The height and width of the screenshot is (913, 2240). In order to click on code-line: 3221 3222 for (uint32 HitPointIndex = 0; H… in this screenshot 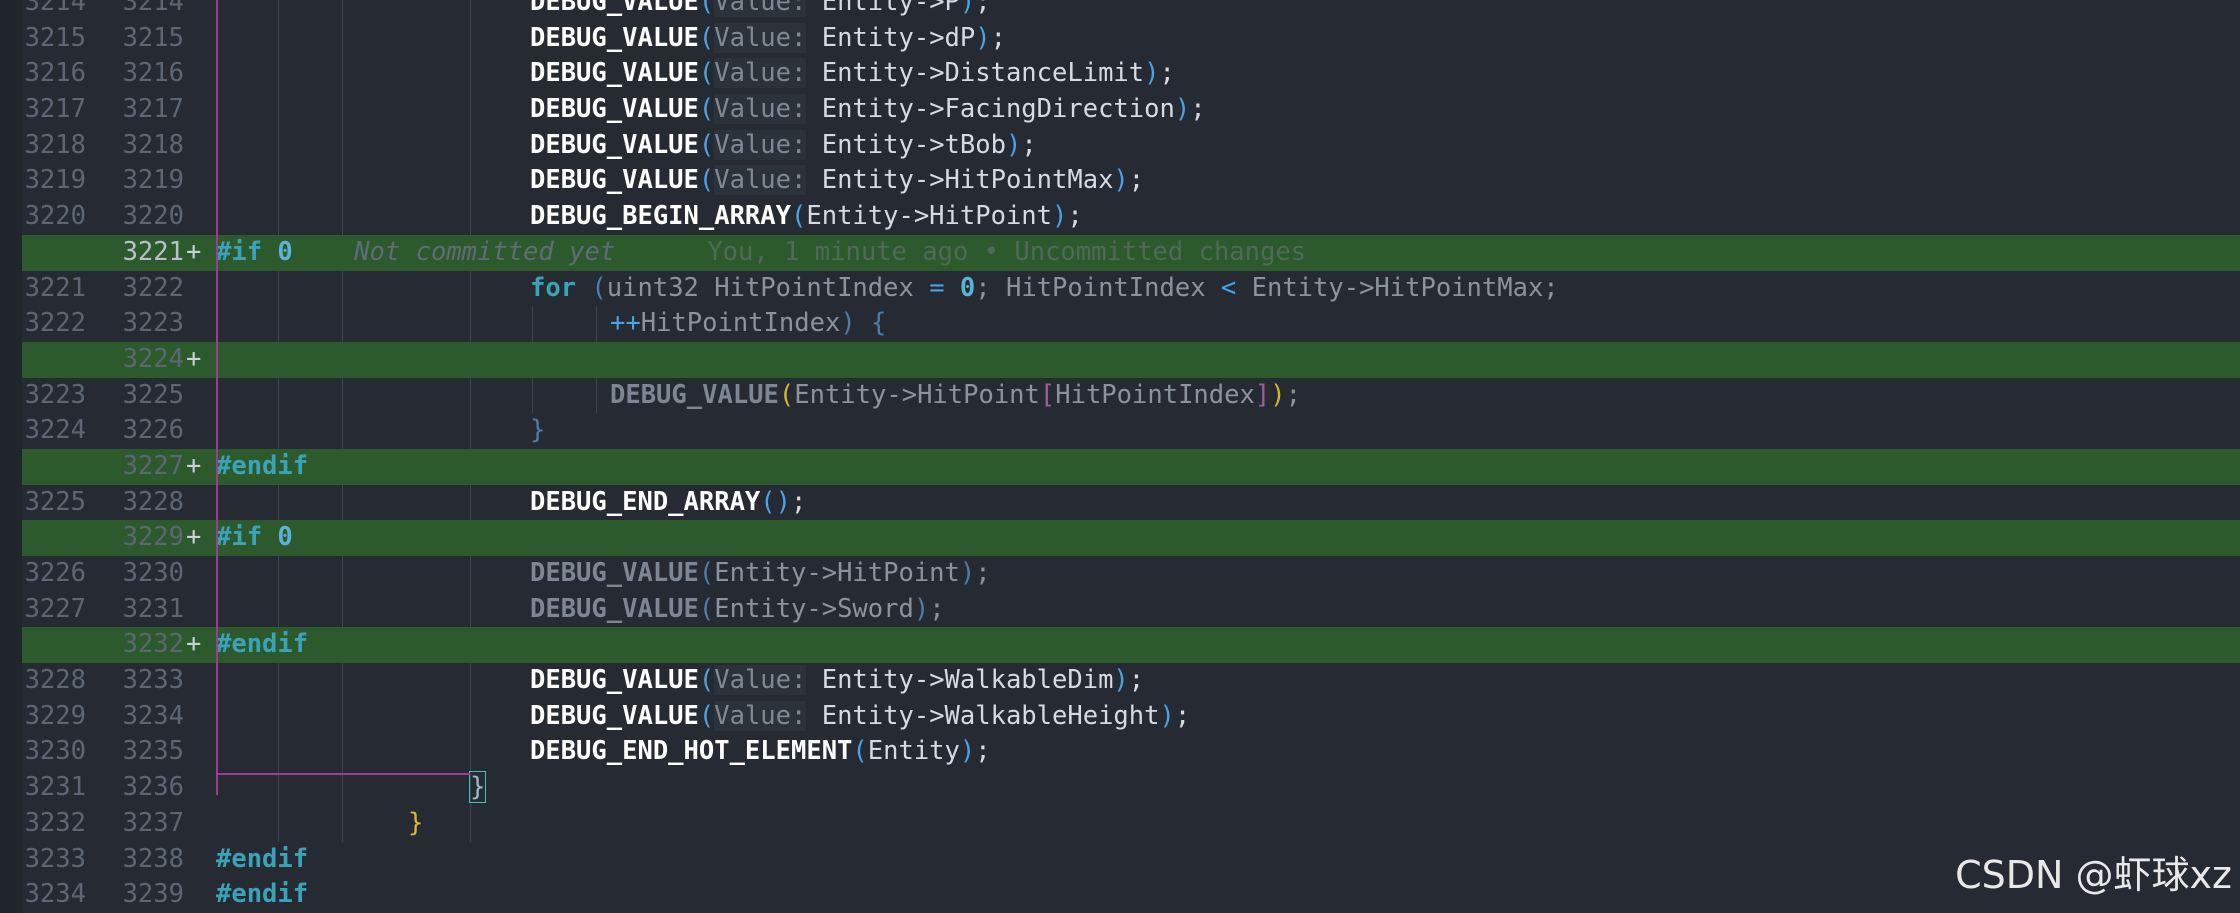, I will do `click(1120, 288)`.